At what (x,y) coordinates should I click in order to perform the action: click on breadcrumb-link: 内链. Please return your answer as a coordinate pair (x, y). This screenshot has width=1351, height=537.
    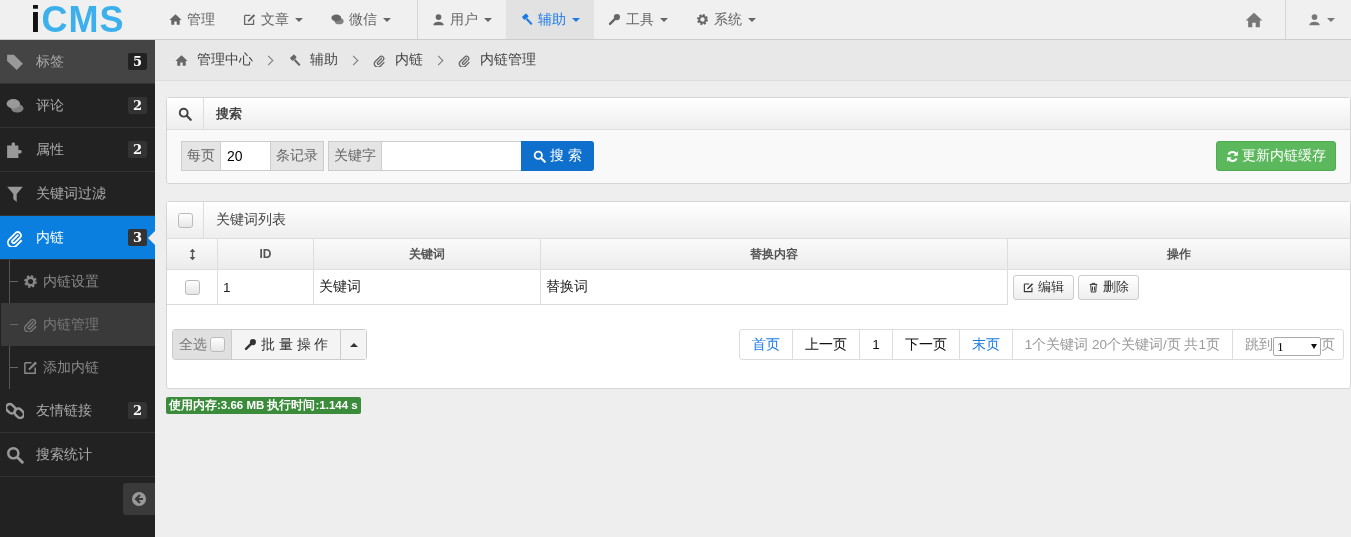
    Looking at the image, I should click on (398, 60).